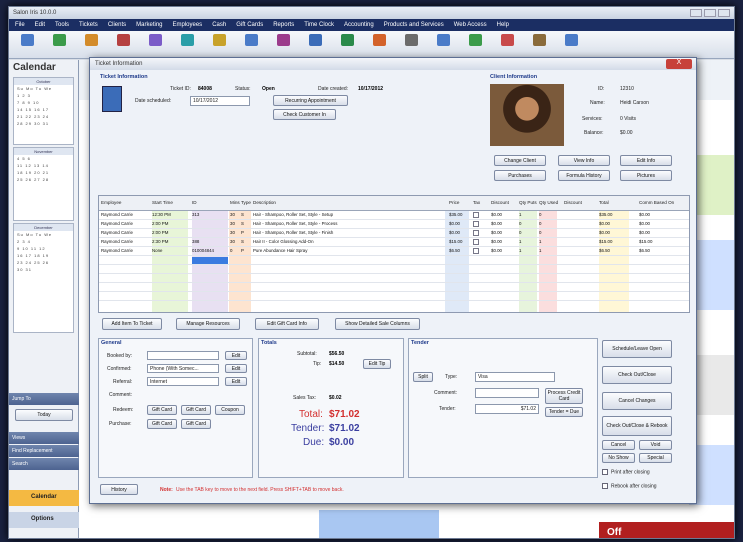 Image resolution: width=743 pixels, height=542 pixels. Describe the element at coordinates (470, 25) in the screenshot. I see `menu-item: Web Access` at that location.